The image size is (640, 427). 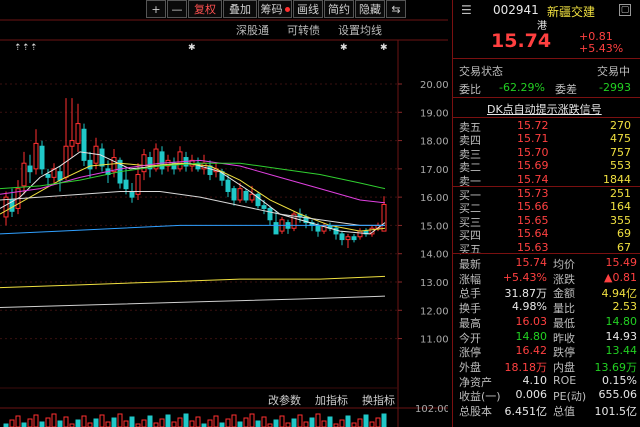 What do you see at coordinates (434, 170) in the screenshot?
I see `price-axis-label: 17.00` at bounding box center [434, 170].